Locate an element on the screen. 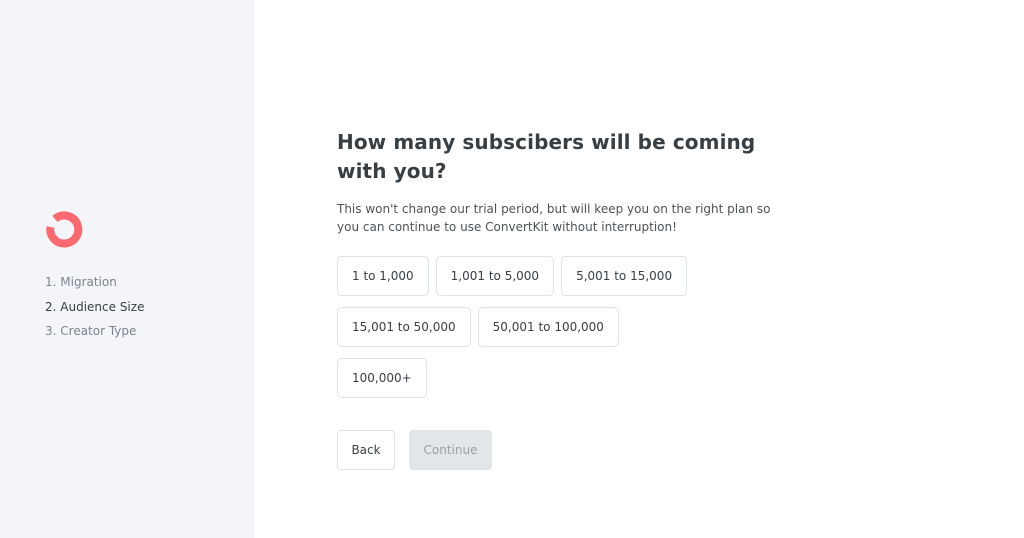  step-creator-type: 3. Creator Type is located at coordinates (94, 331).